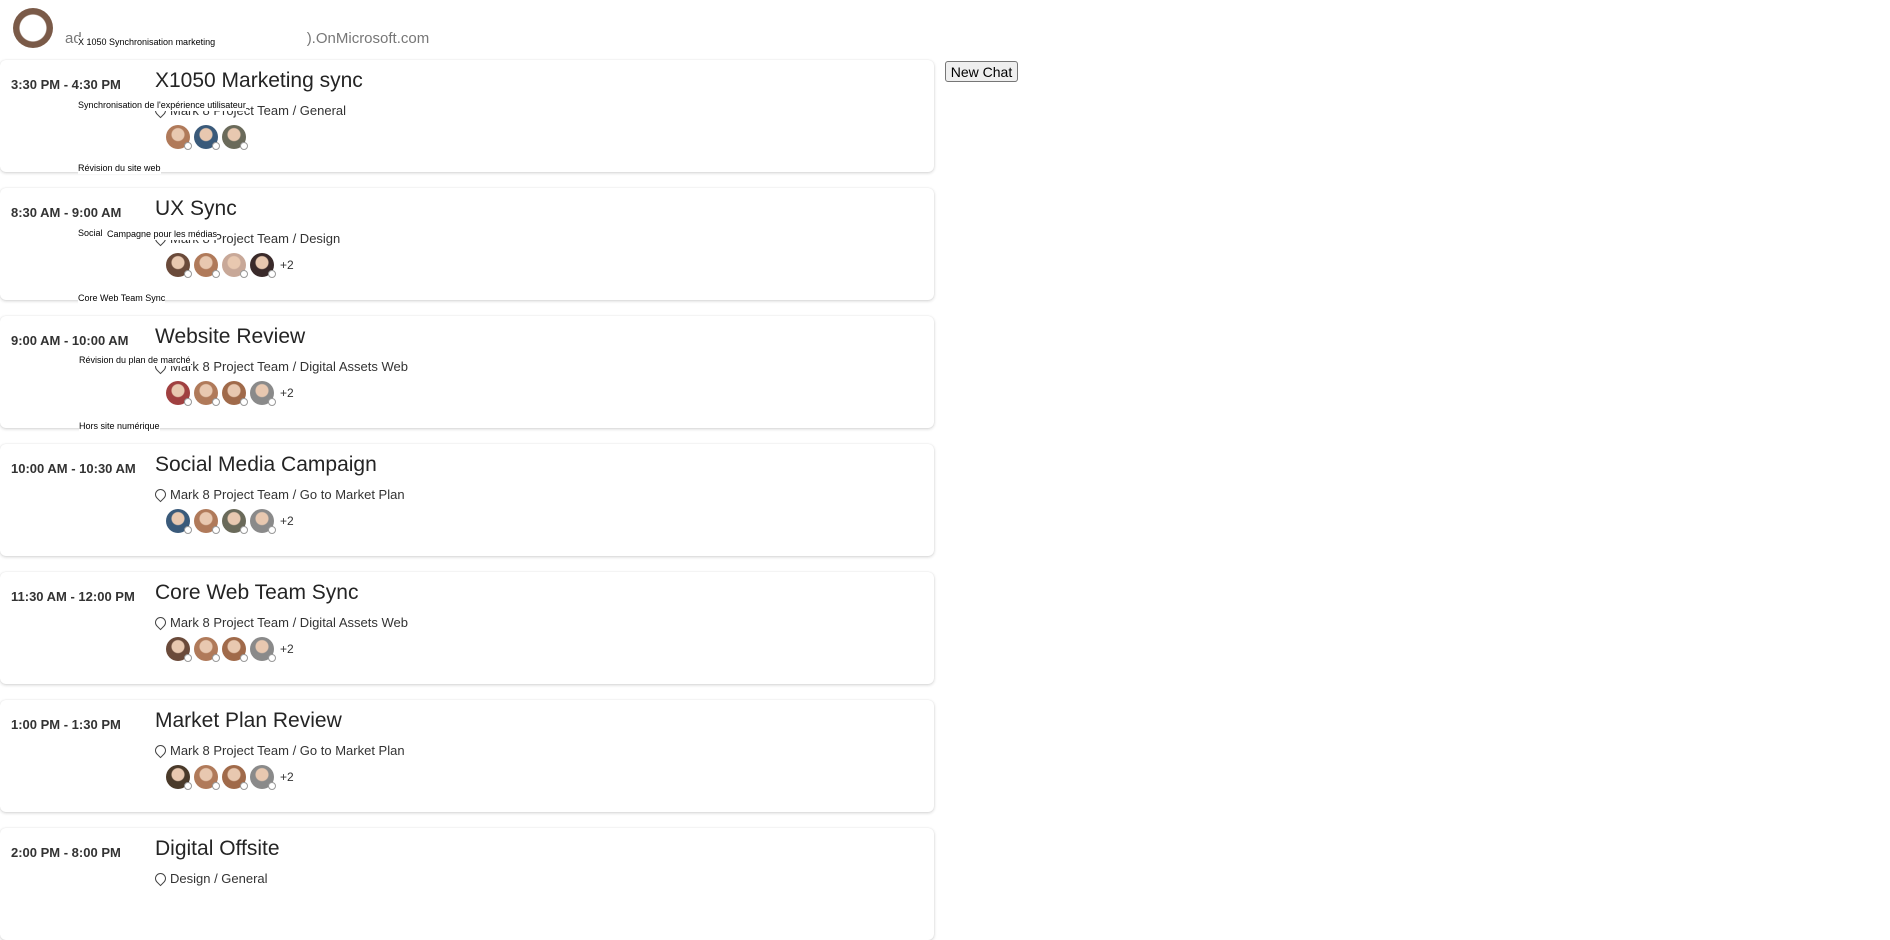 The image size is (1890, 940). Describe the element at coordinates (266, 465) in the screenshot. I see `meeting-title: Social Media Campaign` at that location.